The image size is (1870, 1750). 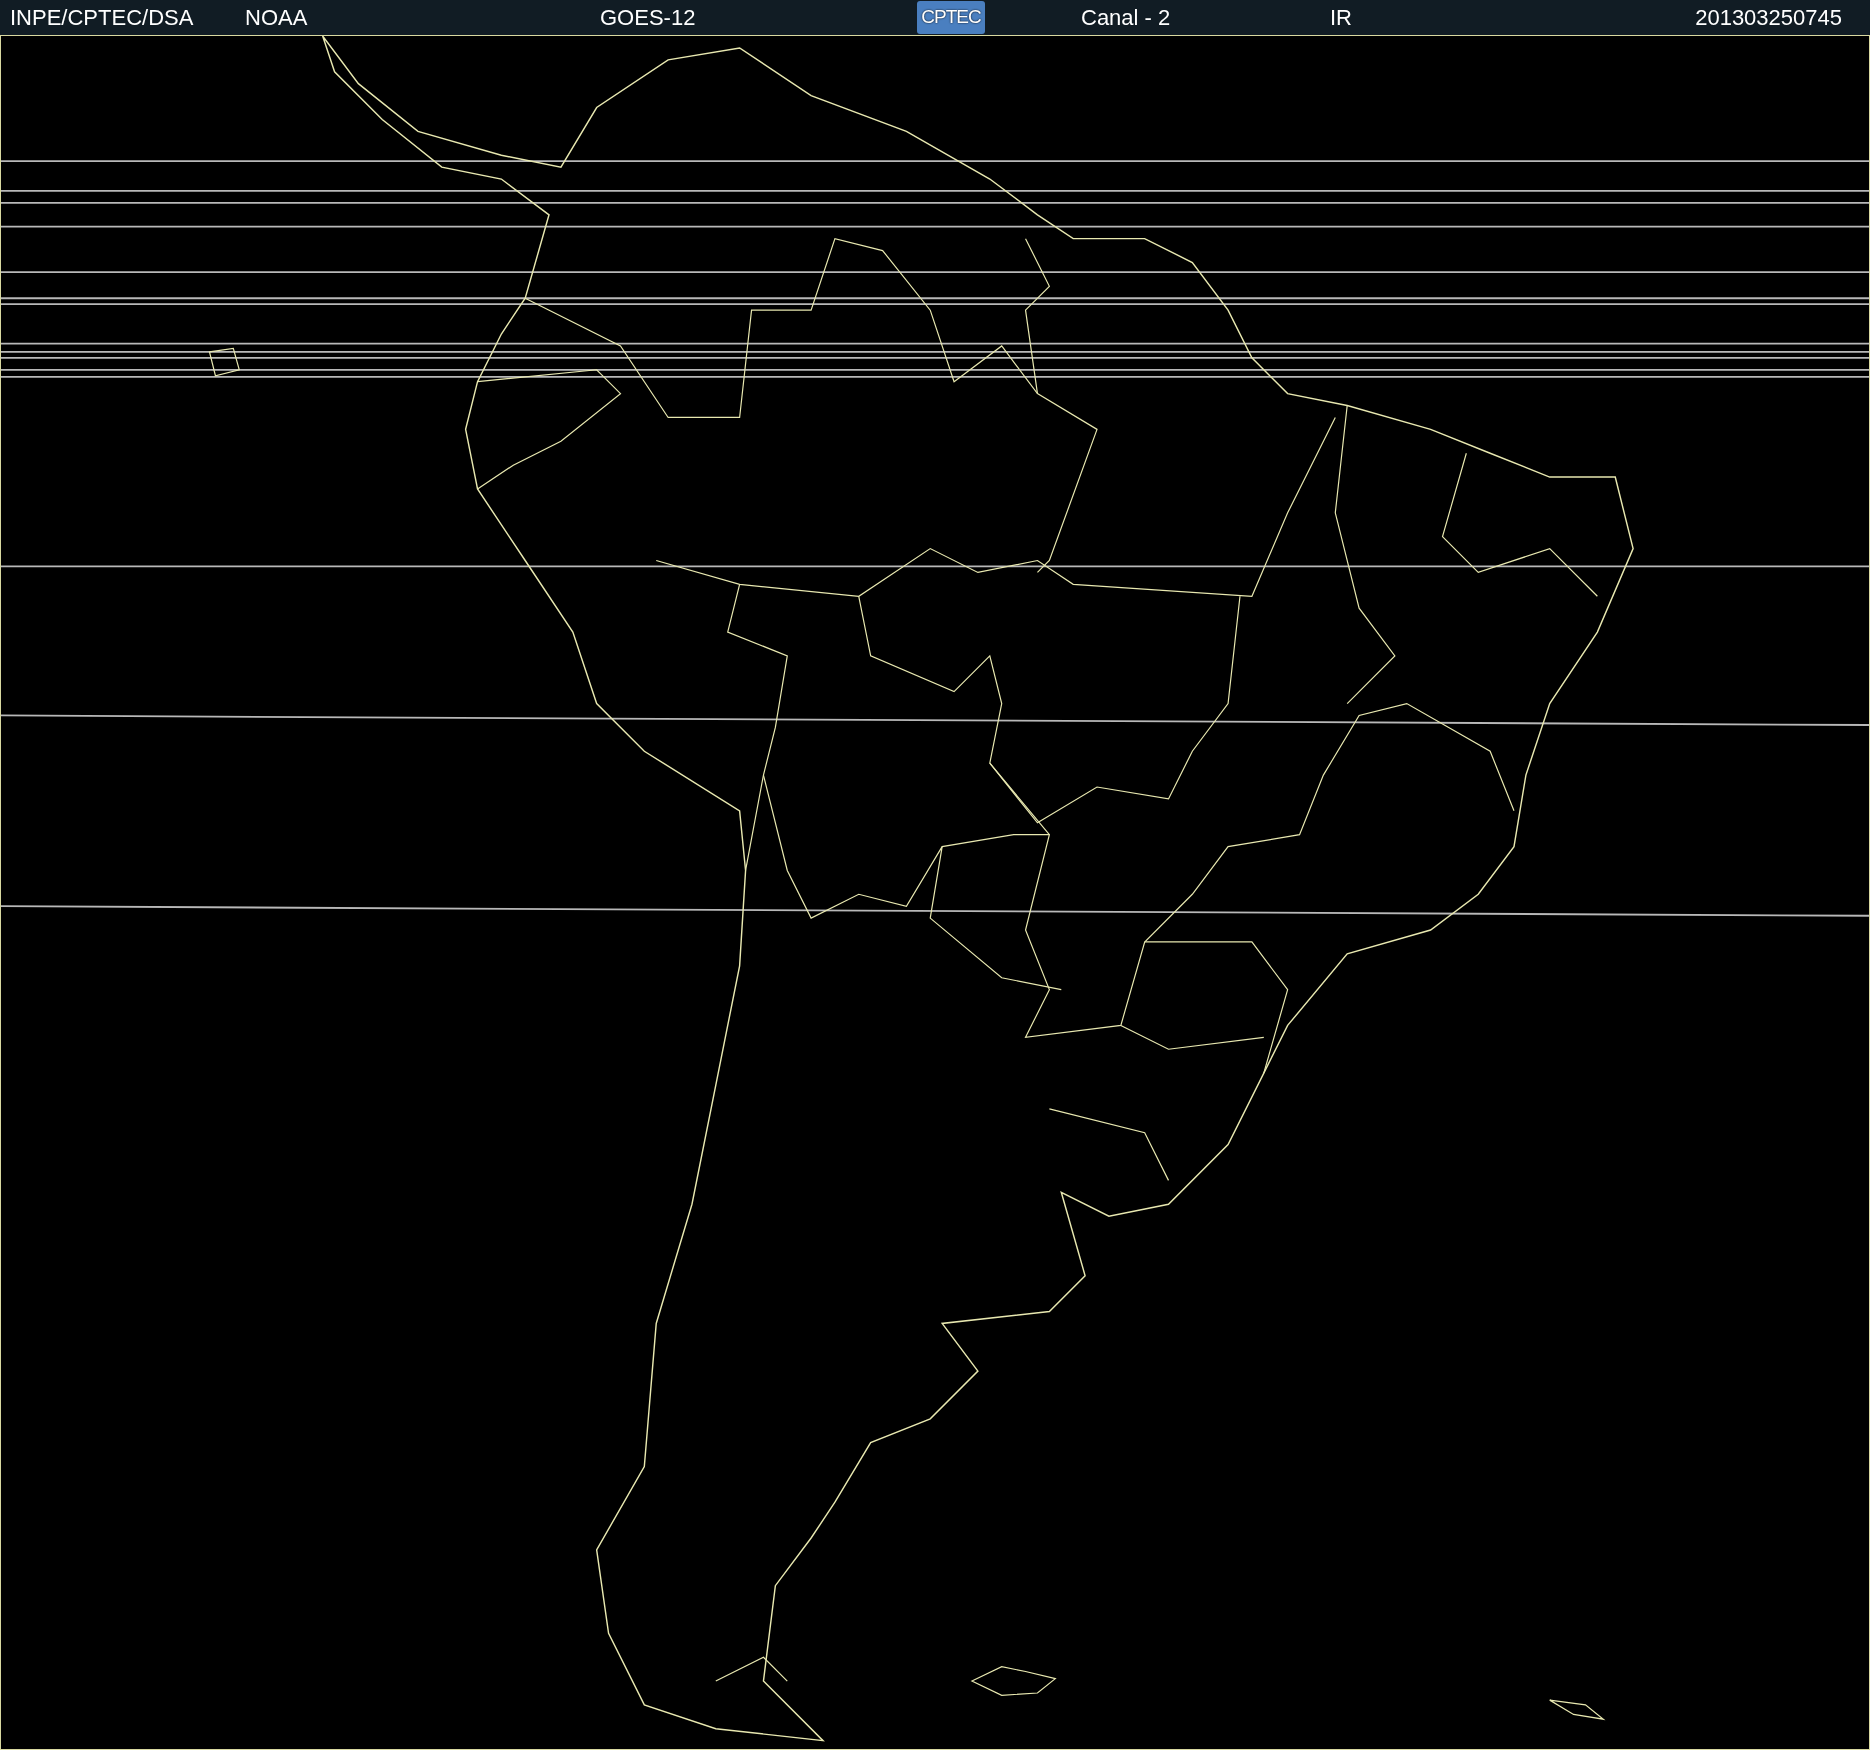 I want to click on header-label: GOES-12, so click(x=648, y=17).